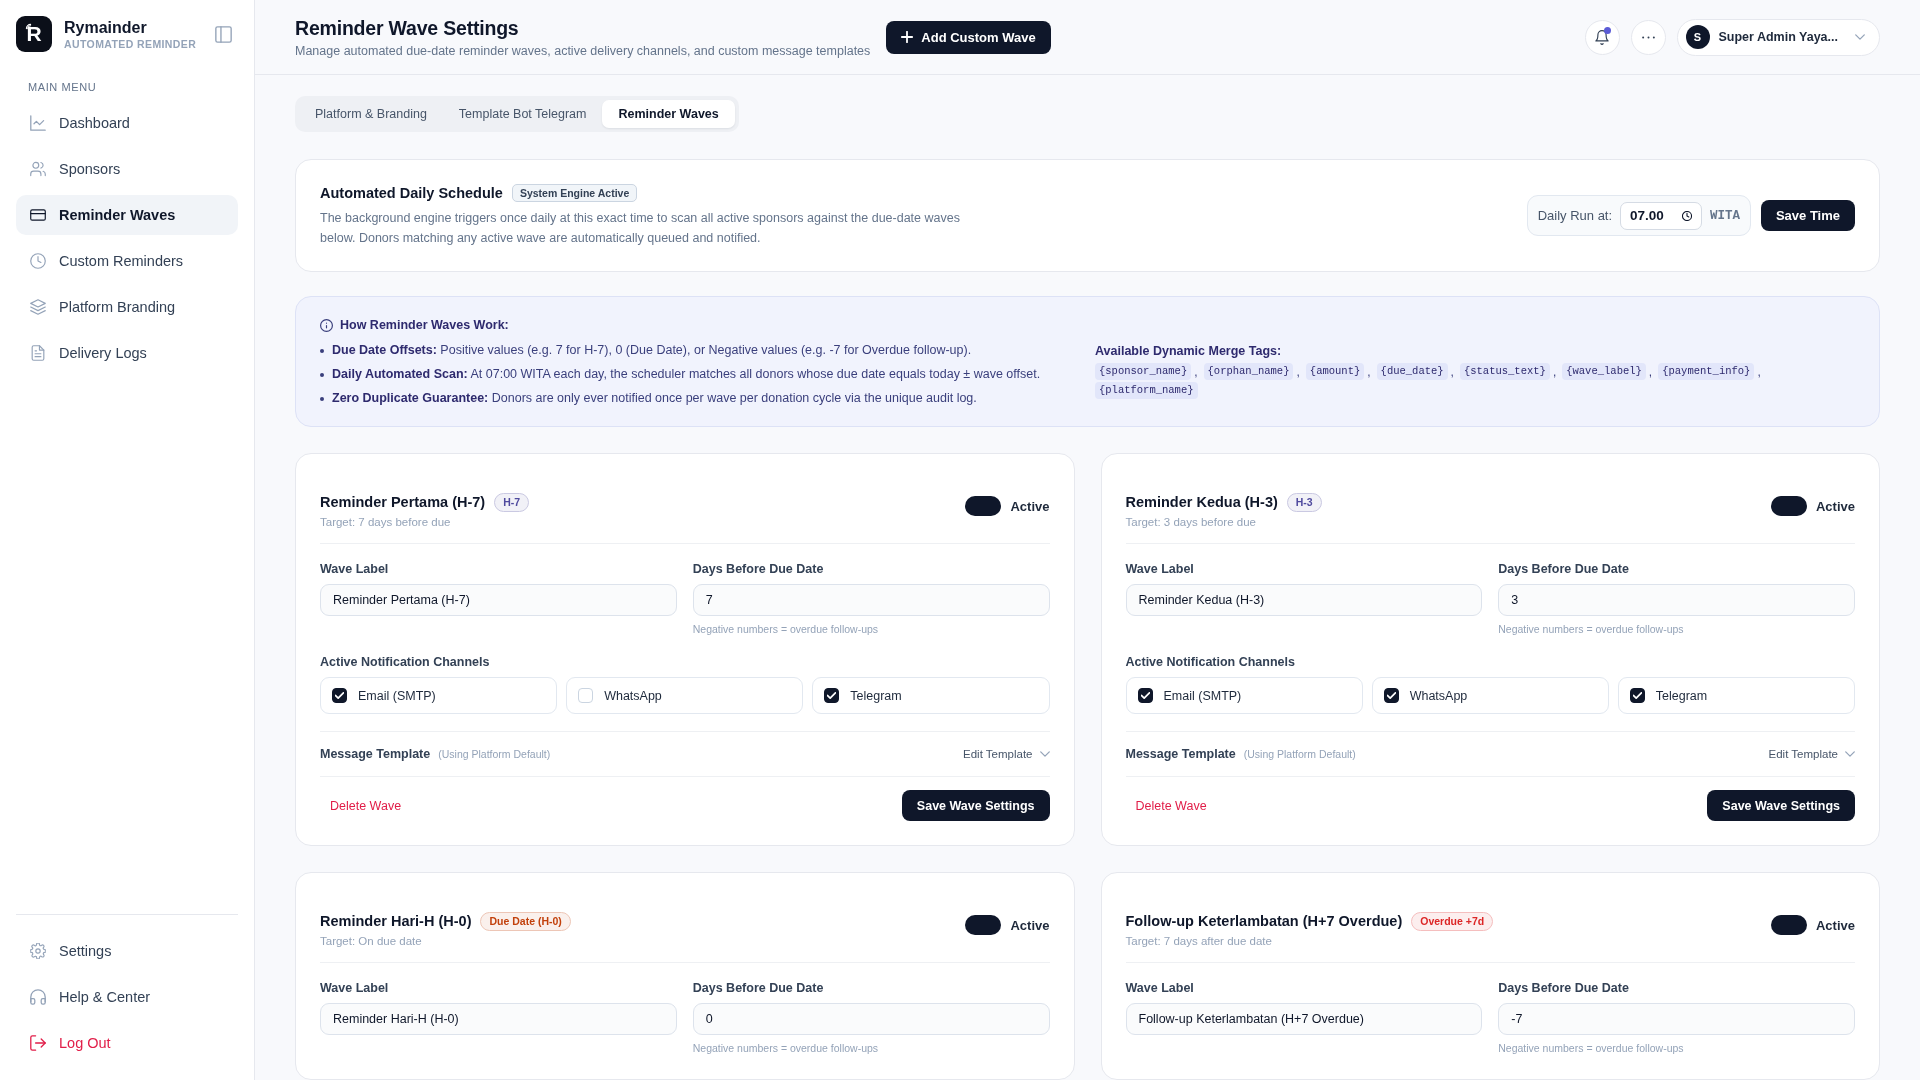  Describe the element at coordinates (326, 325) in the screenshot. I see `info-icon` at that location.